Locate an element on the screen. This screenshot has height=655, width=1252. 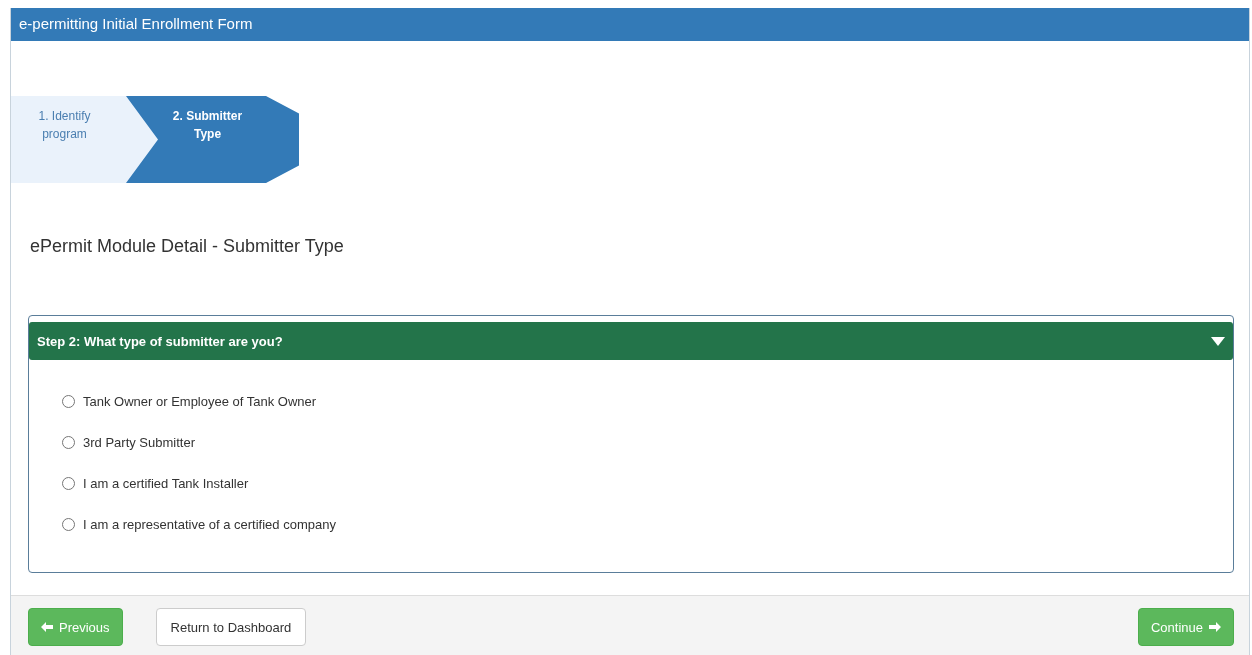
option-label: I am a representative of a certified company is located at coordinates (209, 524).